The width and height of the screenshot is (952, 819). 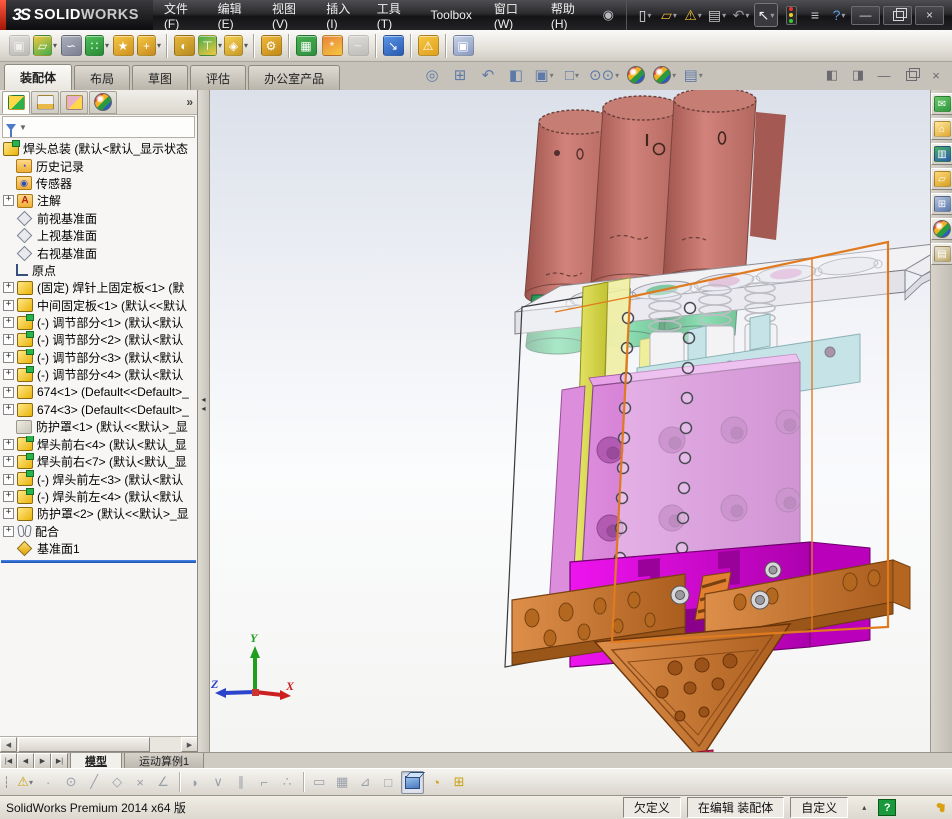 What do you see at coordinates (98, 548) in the screenshot?
I see `tree-item: 基准面1` at bounding box center [98, 548].